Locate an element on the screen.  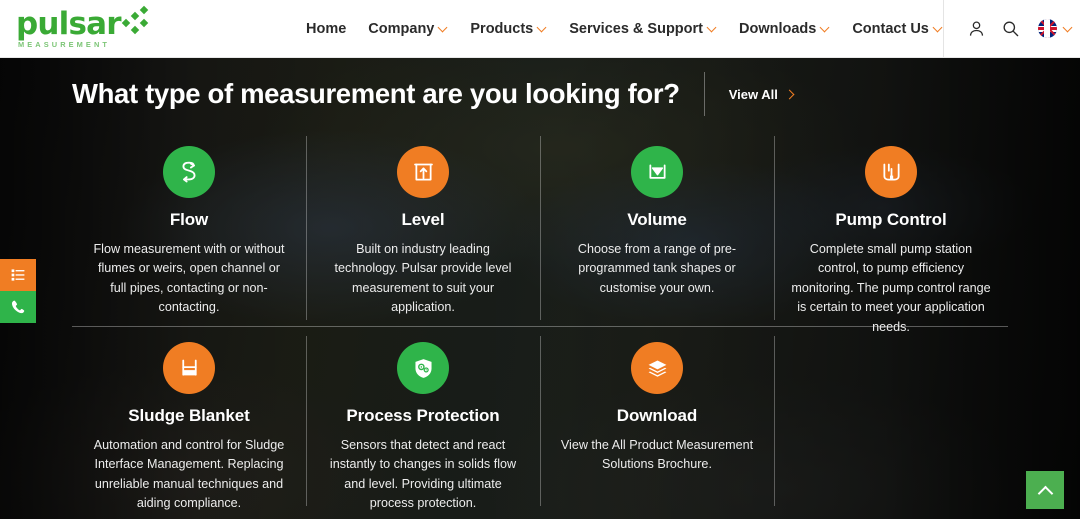
pulsar-logo: pulsar MEASUREMENT is located at coordinates (82, 27).